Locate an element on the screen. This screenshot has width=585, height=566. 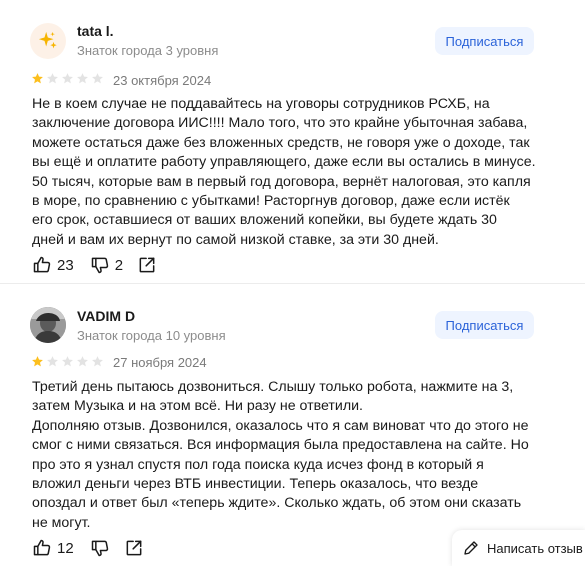
dislike-count: 2 is located at coordinates (119, 265).